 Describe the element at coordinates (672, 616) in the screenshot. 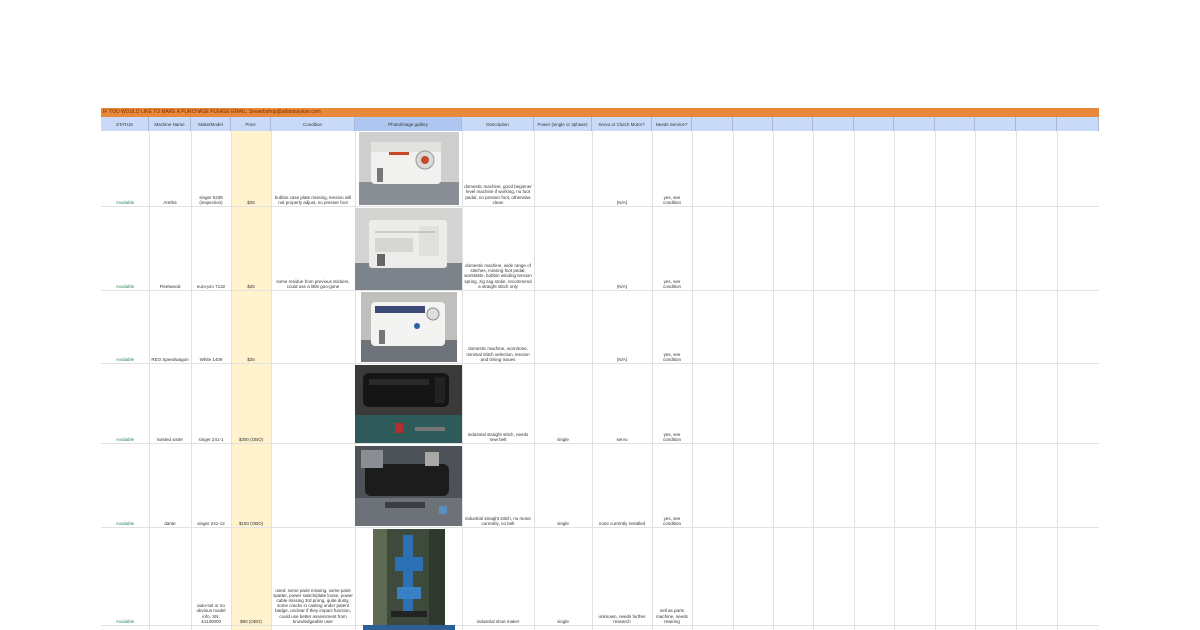

I see `needs-service-cell: sell as parts machine, needs rewiring` at that location.